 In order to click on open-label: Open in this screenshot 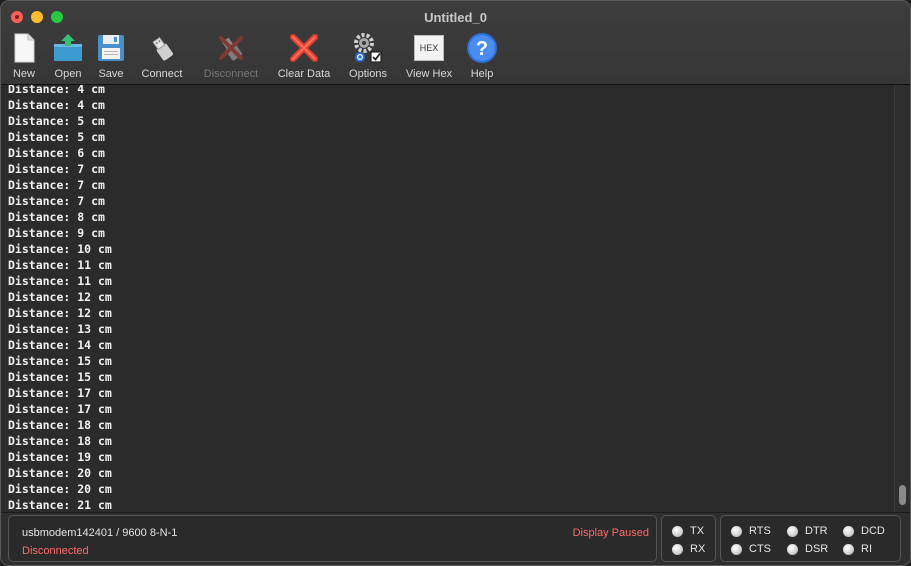, I will do `click(68, 74)`.